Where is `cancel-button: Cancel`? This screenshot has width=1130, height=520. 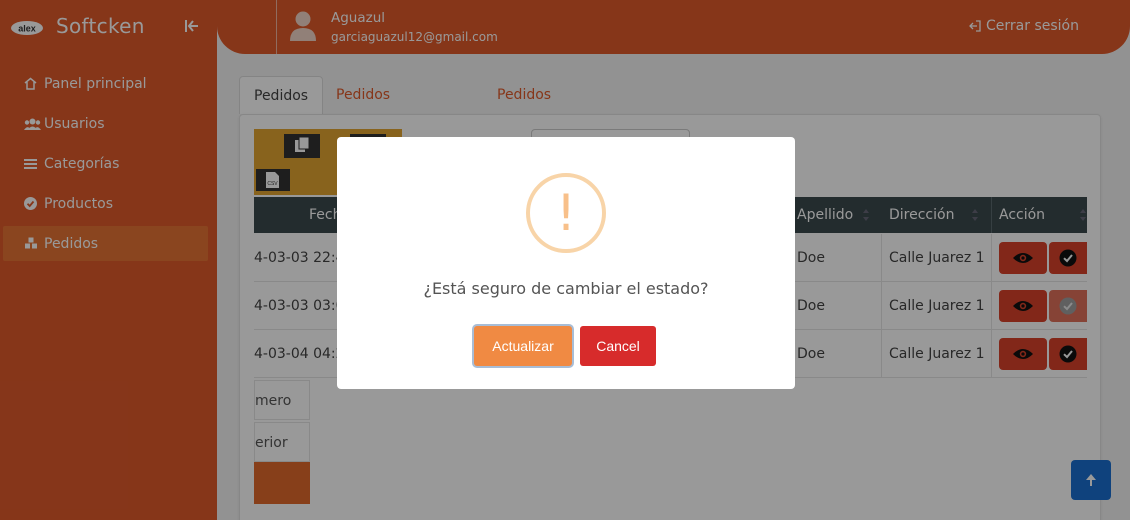 cancel-button: Cancel is located at coordinates (618, 346).